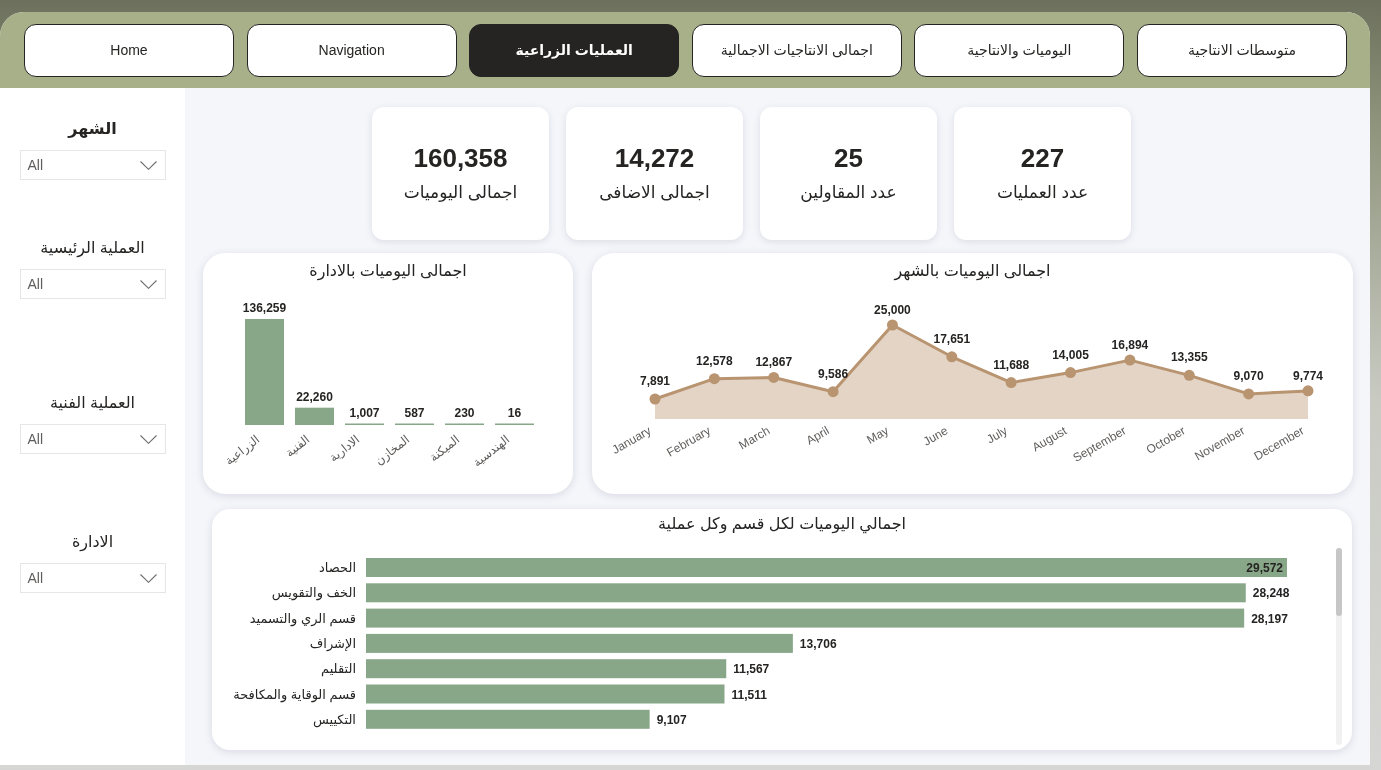 The height and width of the screenshot is (770, 1381). Describe the element at coordinates (817, 435) in the screenshot. I see `category-label: April` at that location.